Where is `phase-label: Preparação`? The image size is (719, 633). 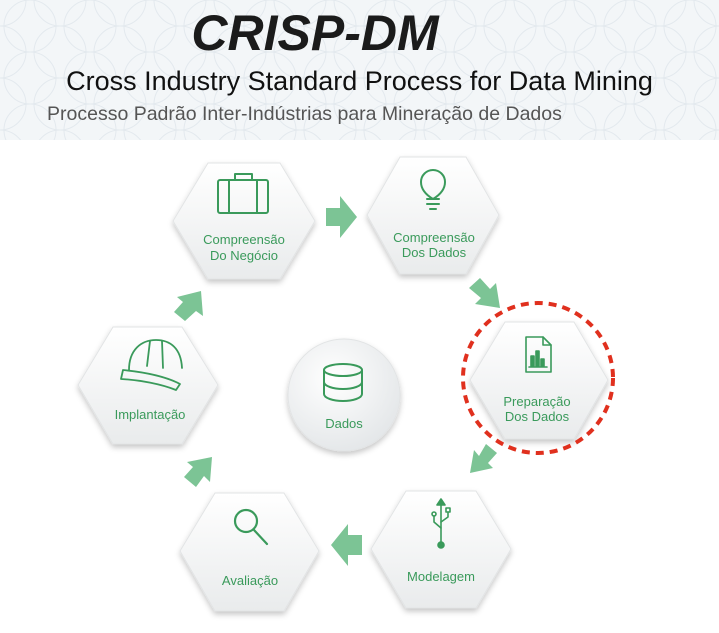 phase-label: Preparação is located at coordinates (536, 401).